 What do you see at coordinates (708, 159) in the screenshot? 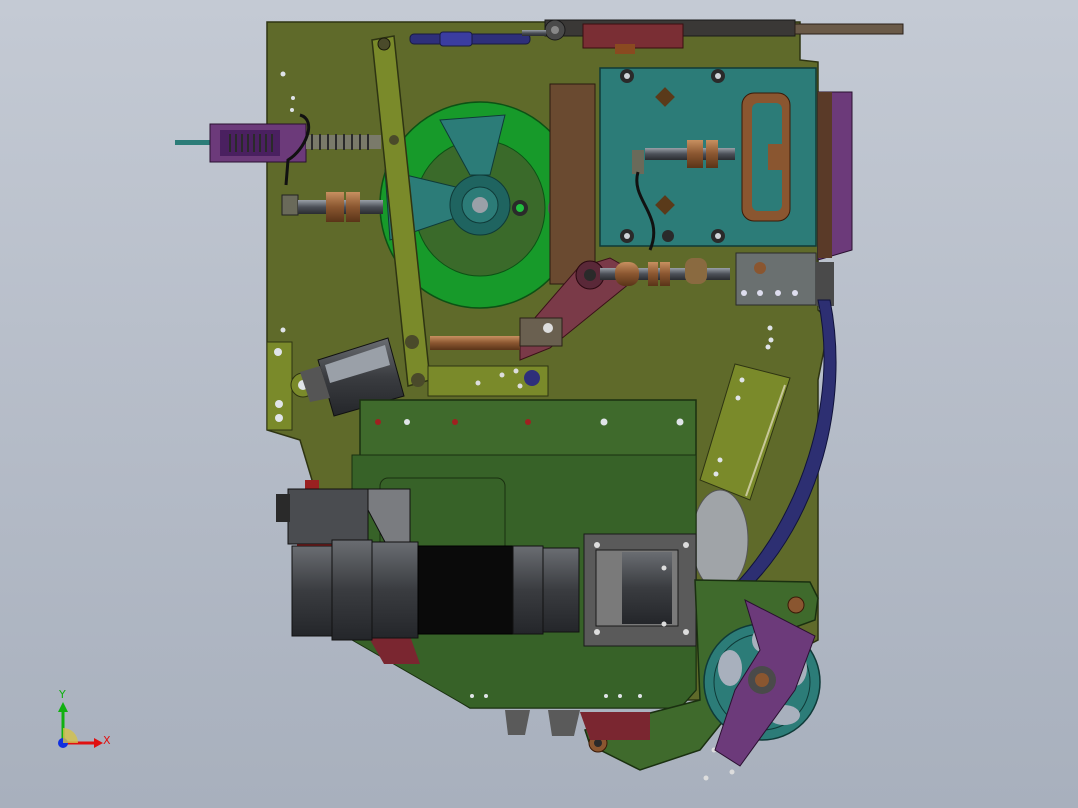
I see `teal-mount-plate` at bounding box center [708, 159].